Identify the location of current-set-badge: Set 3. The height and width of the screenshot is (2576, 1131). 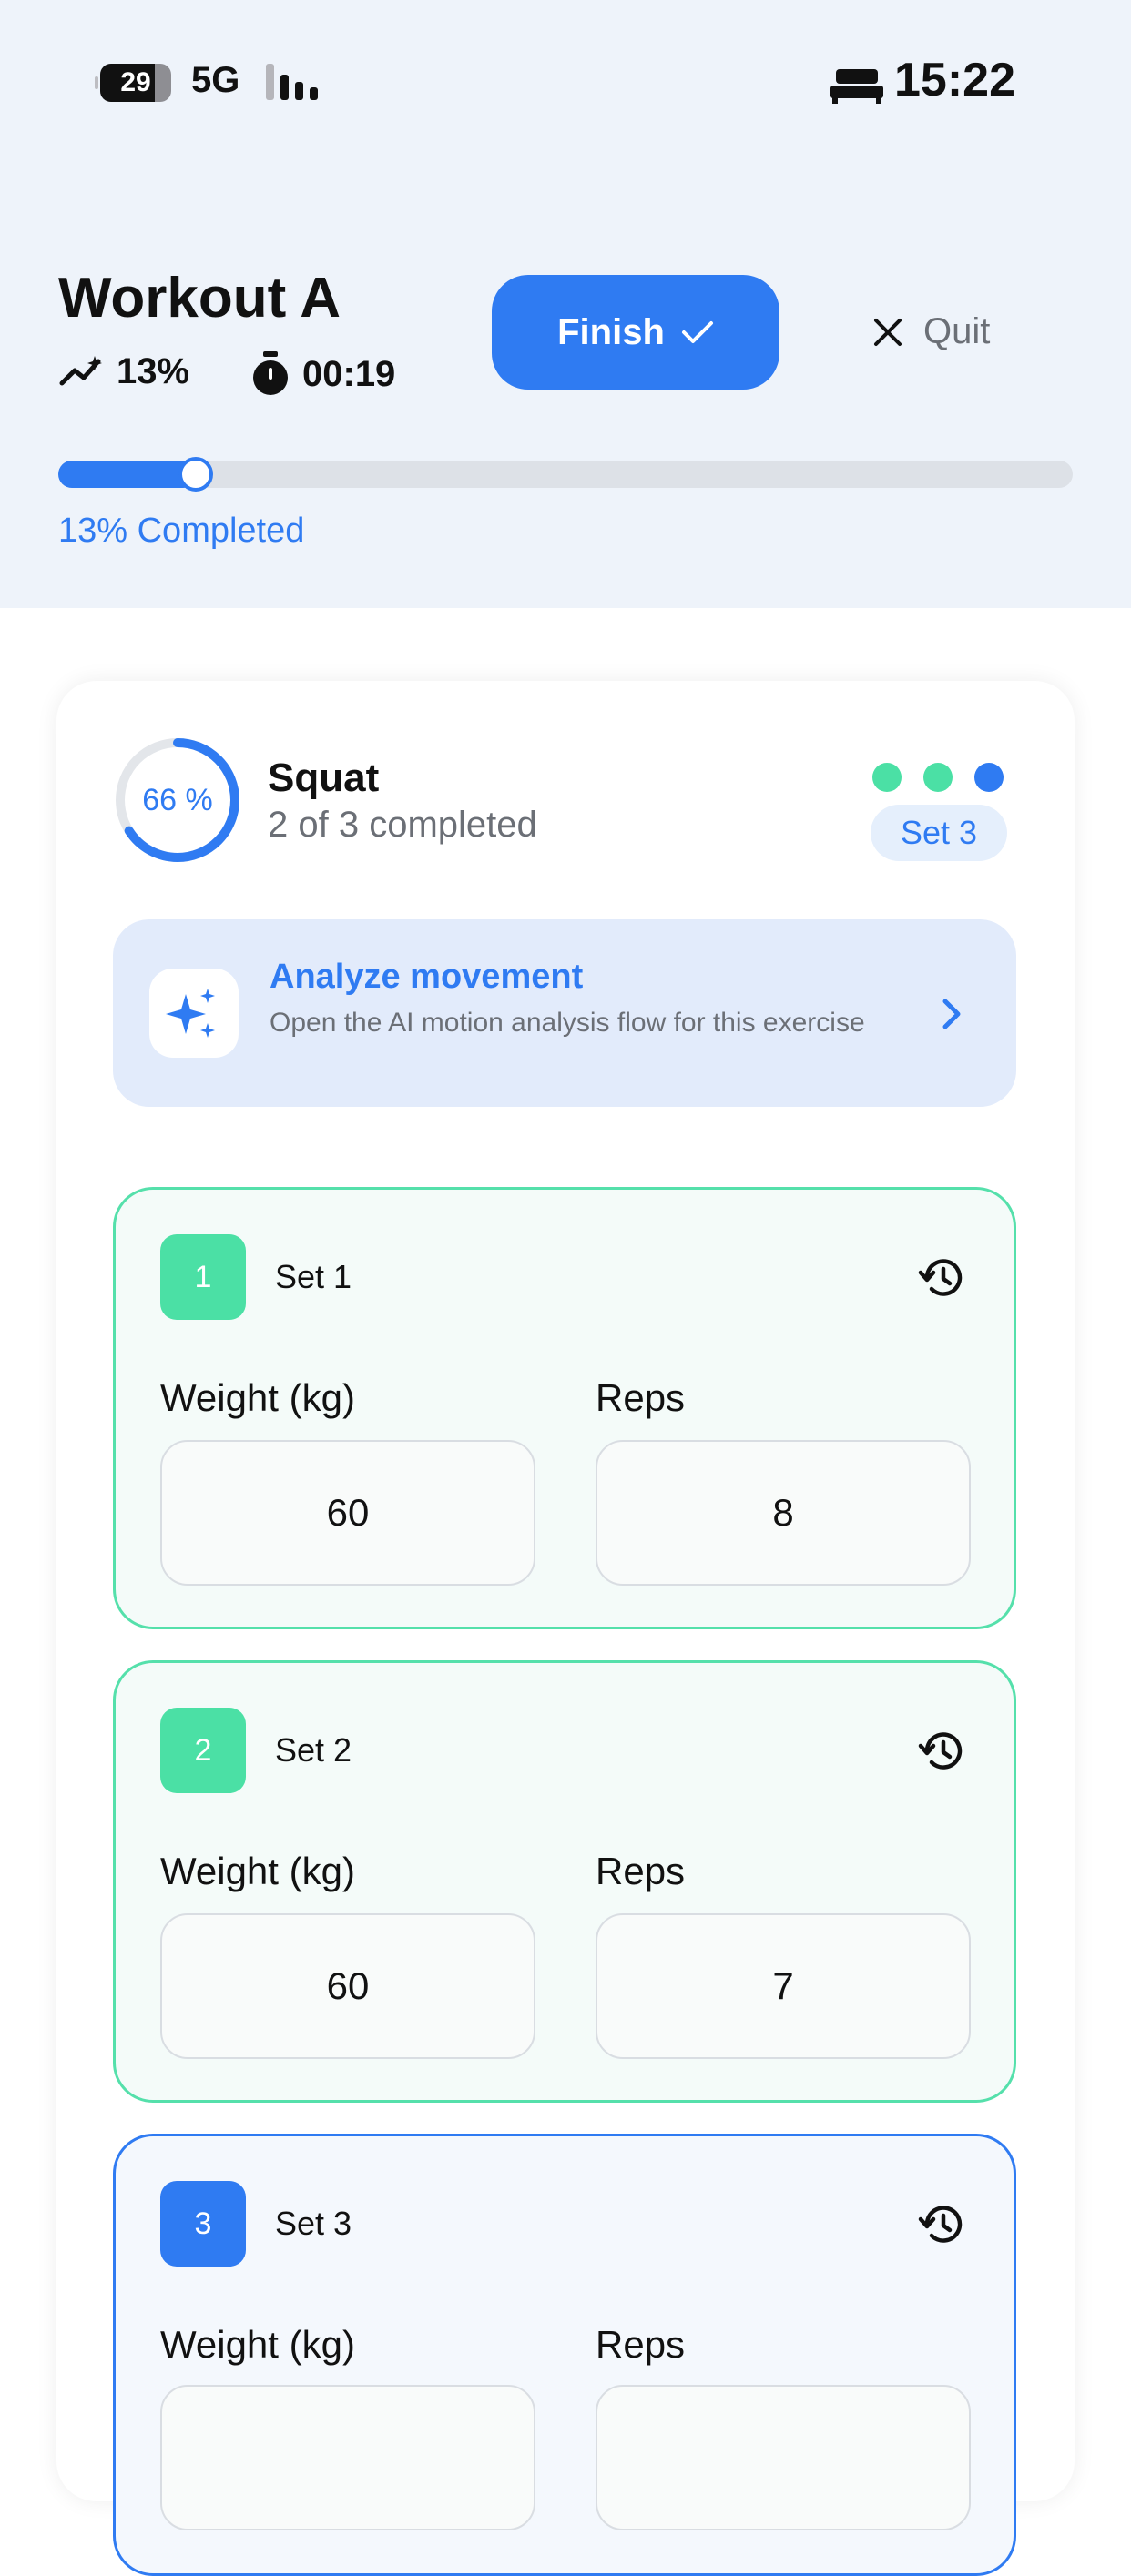
(939, 833).